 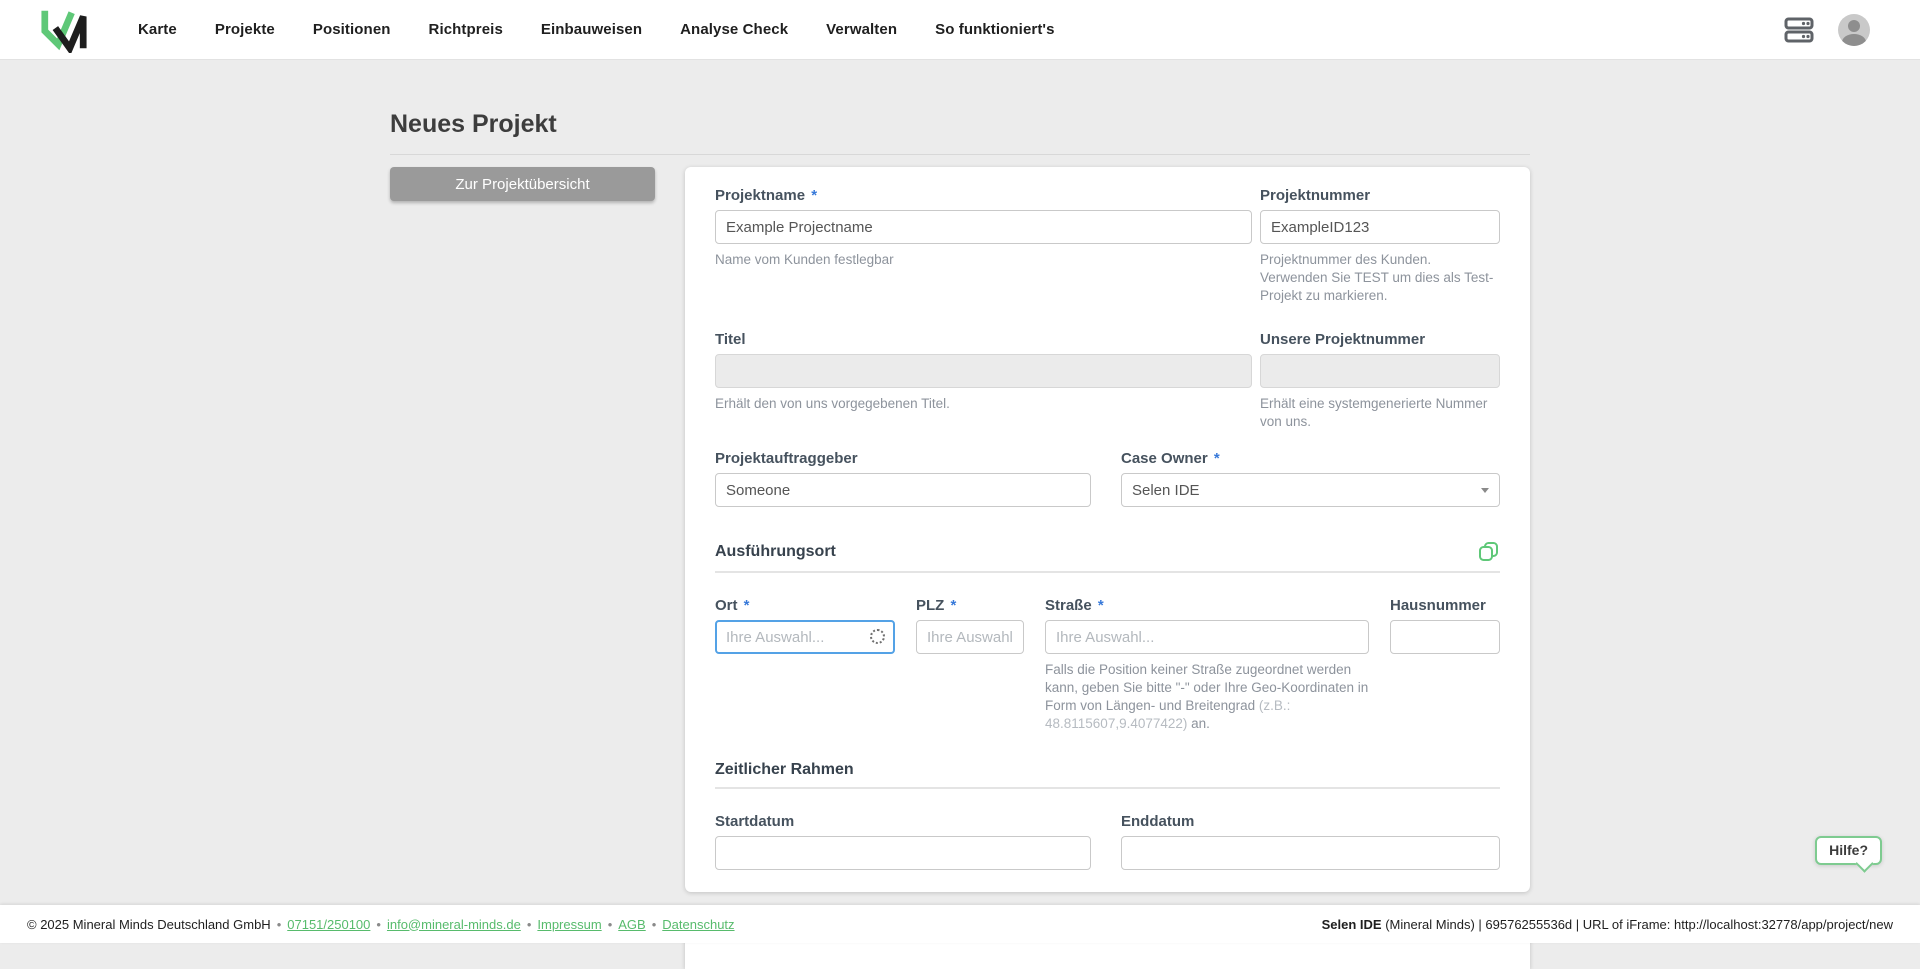 I want to click on chevron-down-icon, so click(x=1485, y=490).